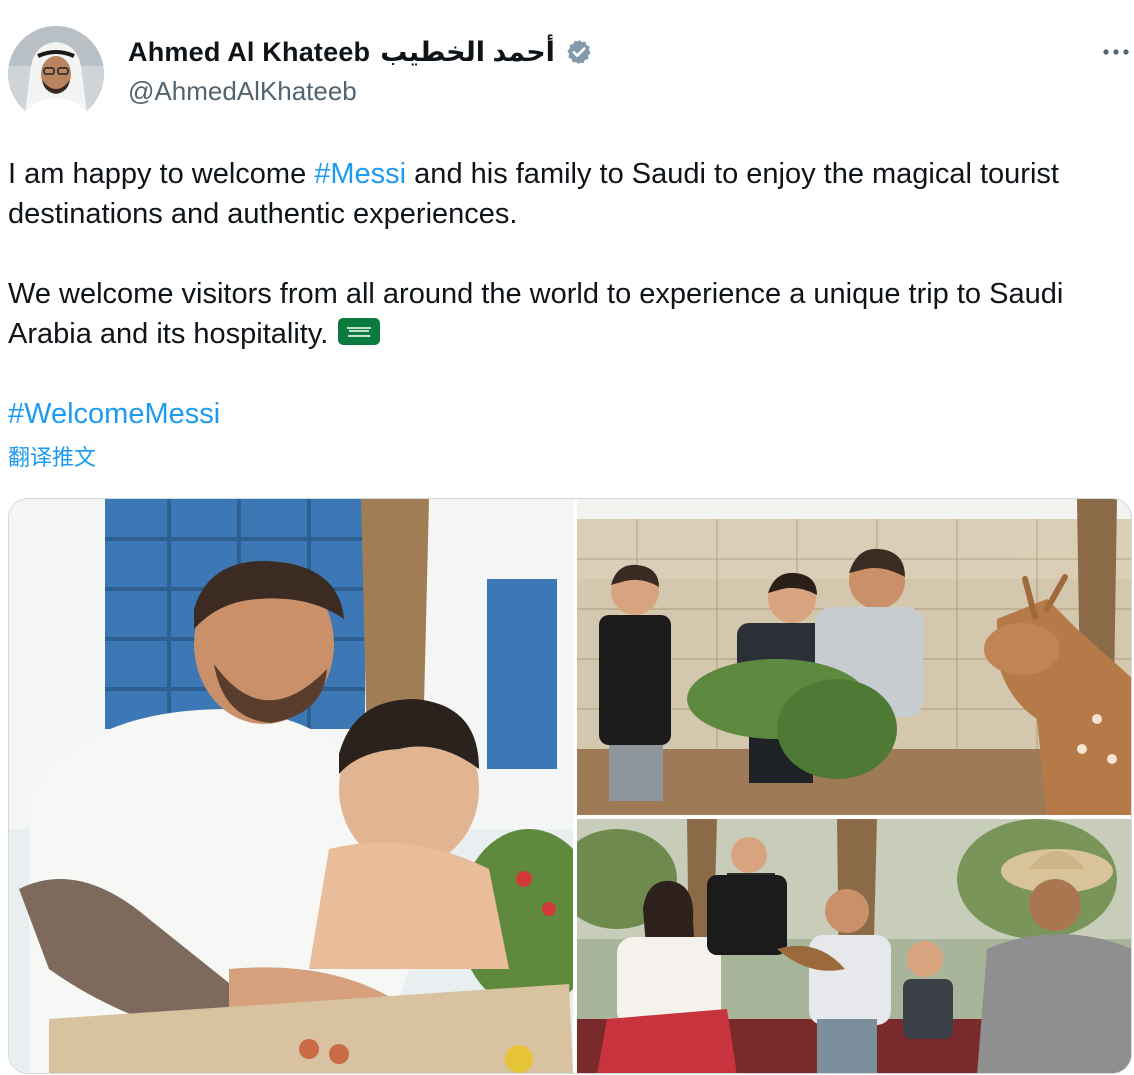 The image size is (1134, 1075). What do you see at coordinates (242, 91) in the screenshot?
I see `author-handle: @AhmedAlKhateeb` at bounding box center [242, 91].